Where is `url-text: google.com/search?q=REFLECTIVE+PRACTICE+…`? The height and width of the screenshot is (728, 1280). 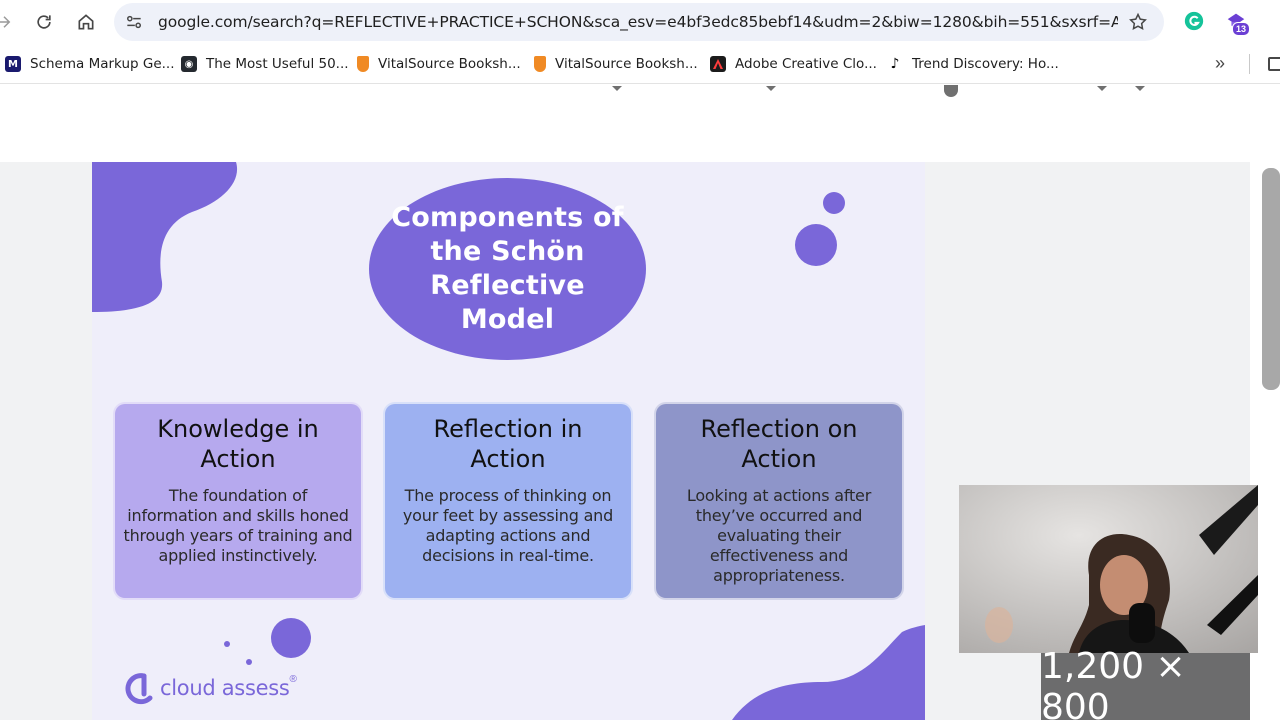
url-text: google.com/search?q=REFLECTIVE+PRACTICE+… is located at coordinates (638, 22).